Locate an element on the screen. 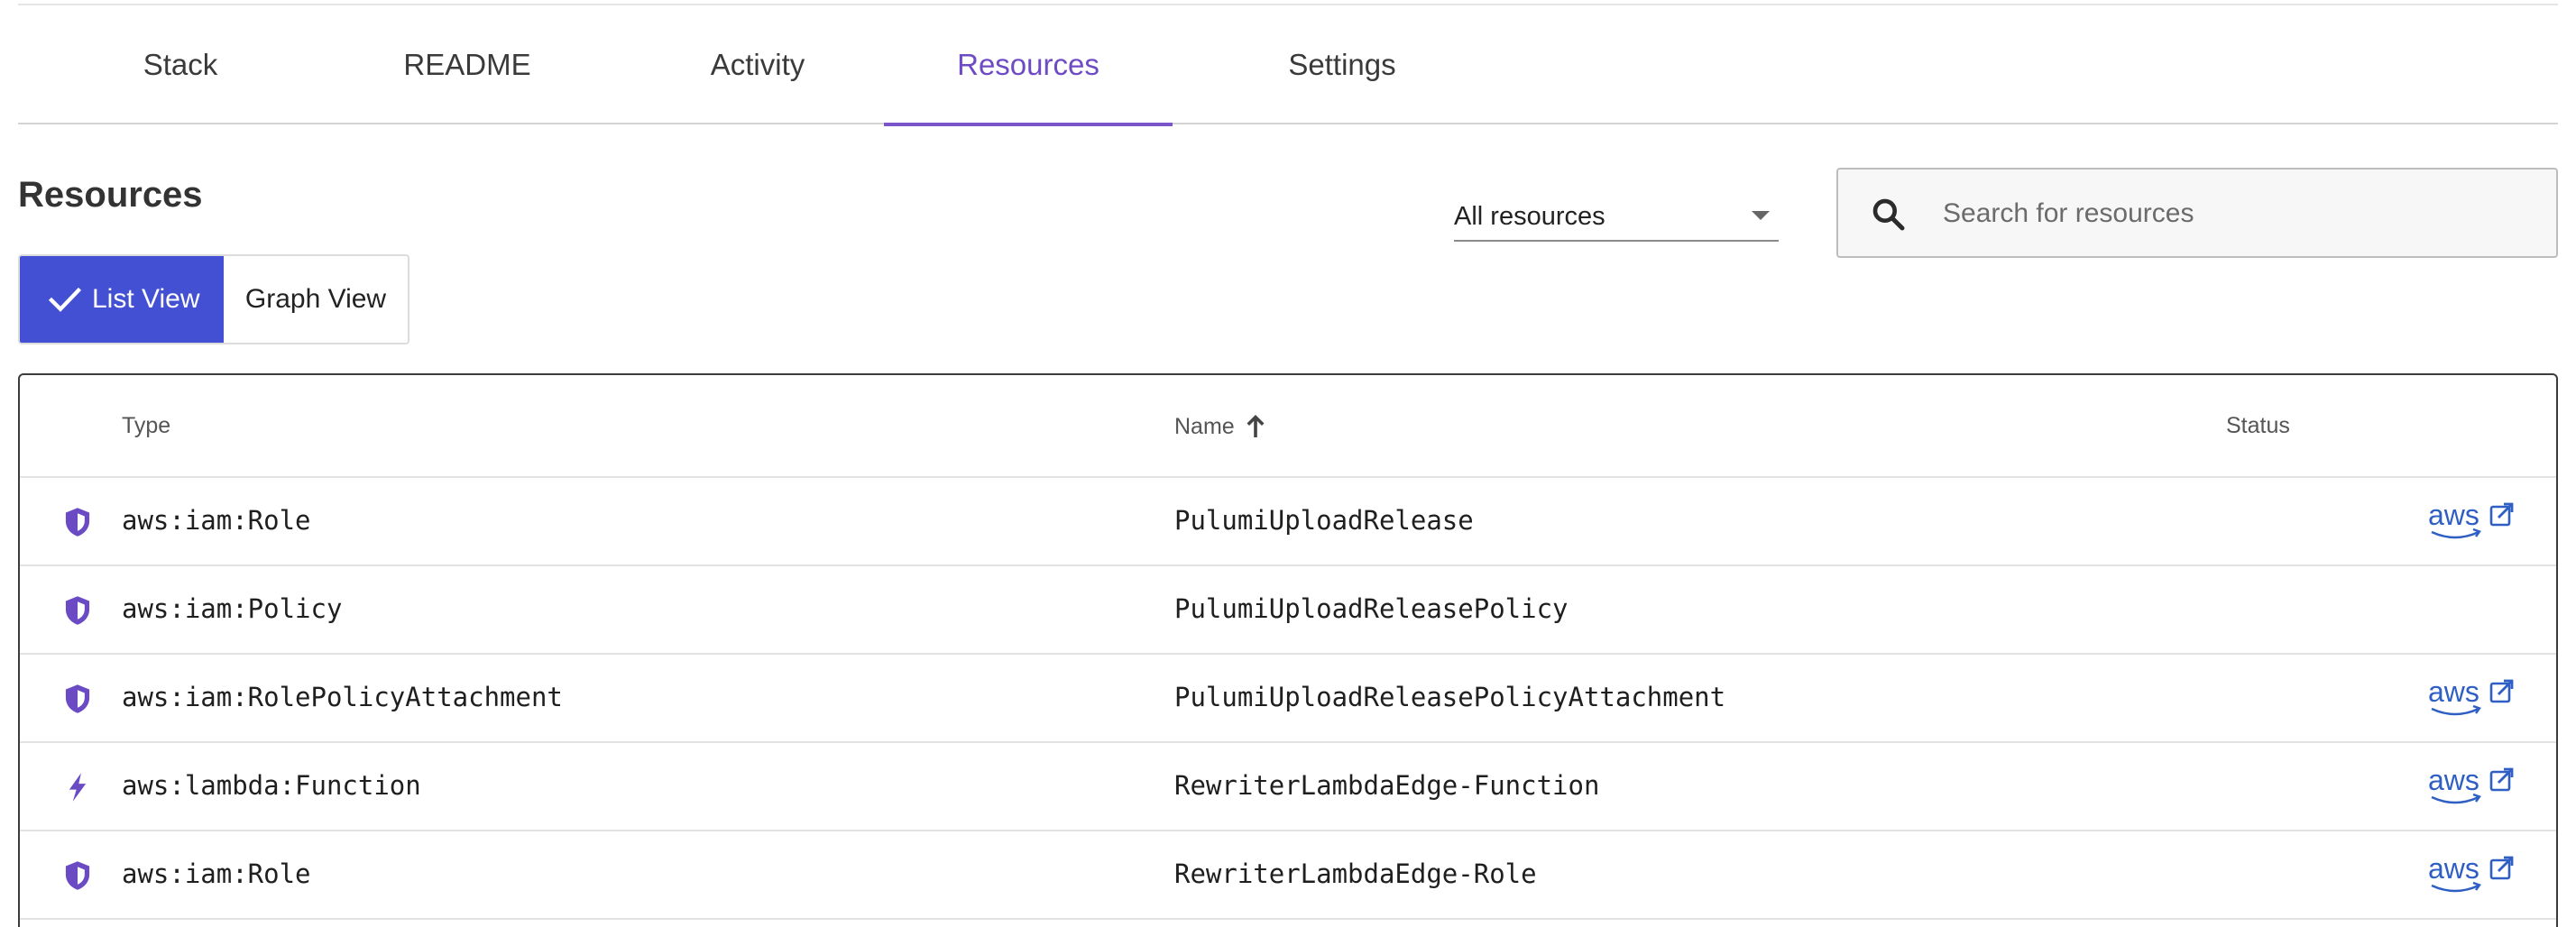  lightning-icon is located at coordinates (78, 787).